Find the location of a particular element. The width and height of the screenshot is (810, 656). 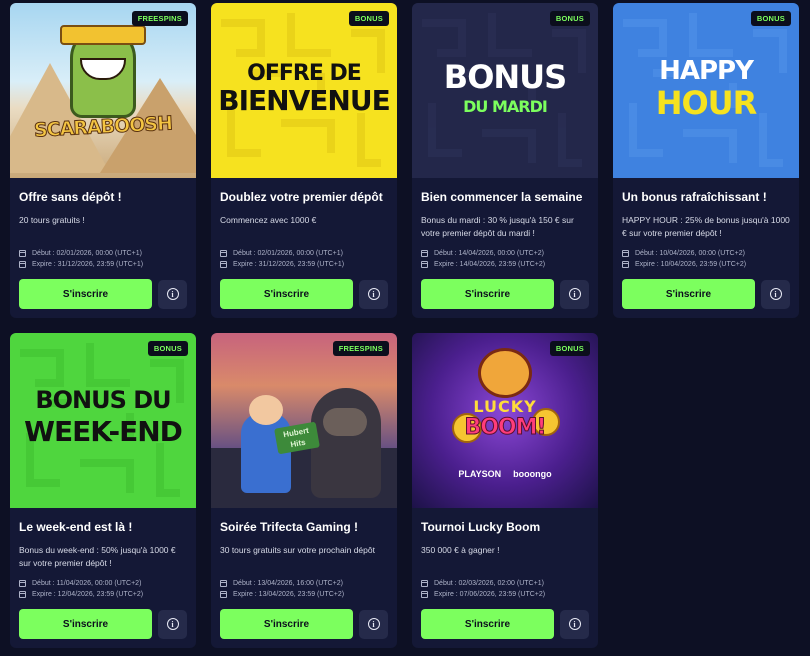

promo-title: Bien commencer la semaine is located at coordinates (502, 197).